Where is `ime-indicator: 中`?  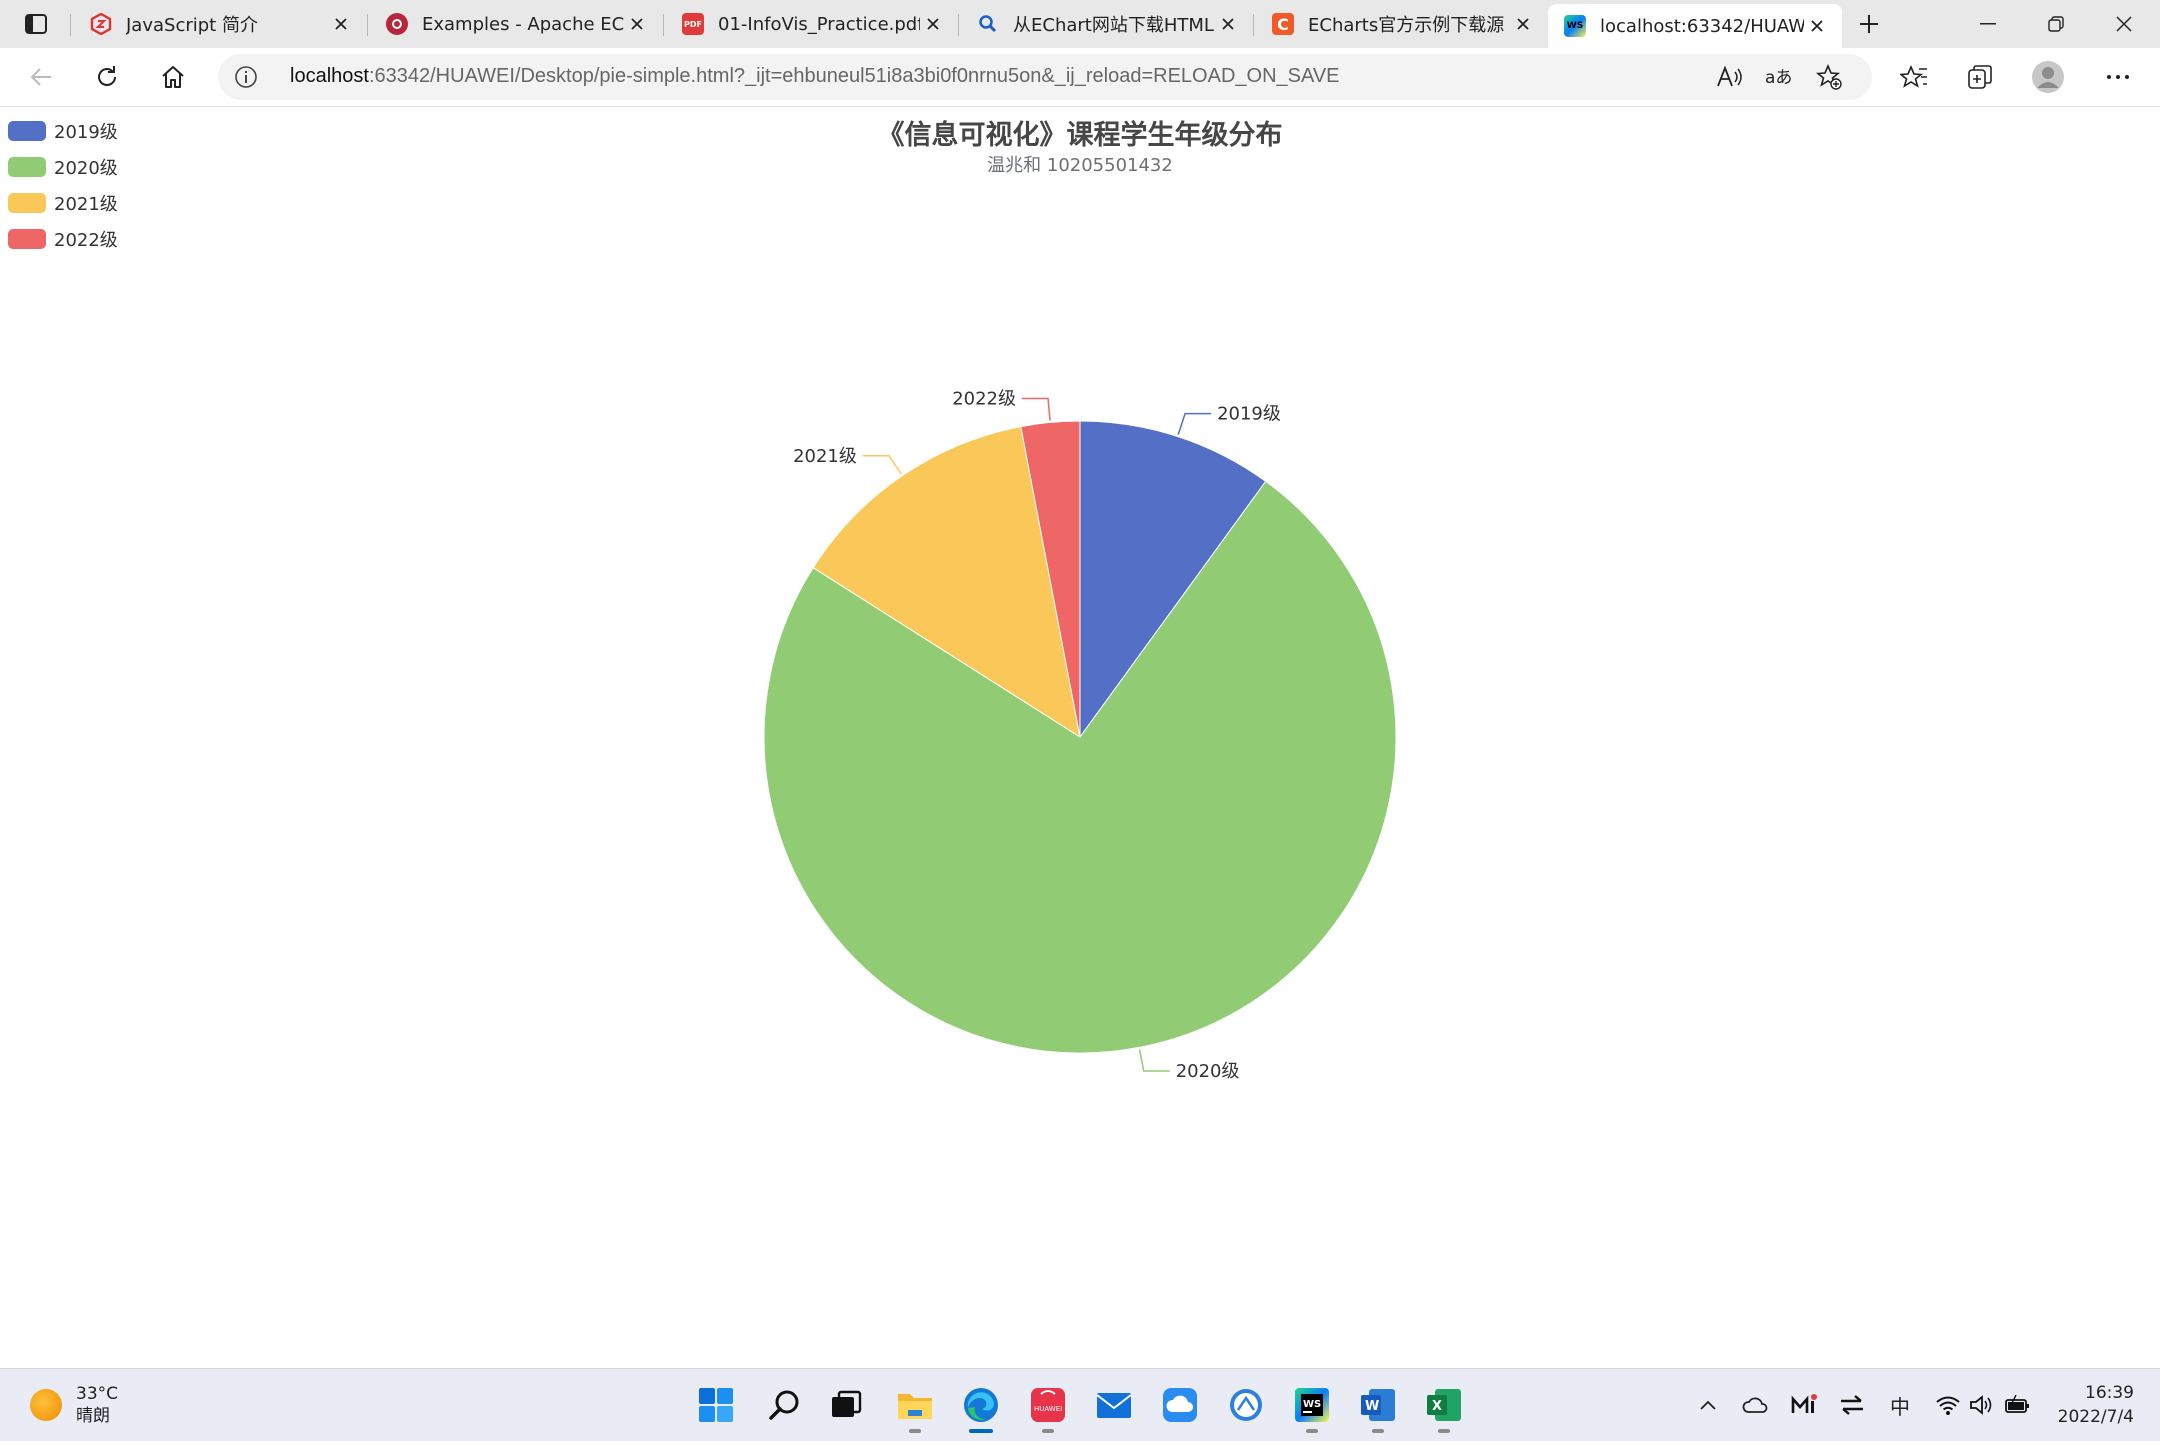
ime-indicator: 中 is located at coordinates (1900, 1405).